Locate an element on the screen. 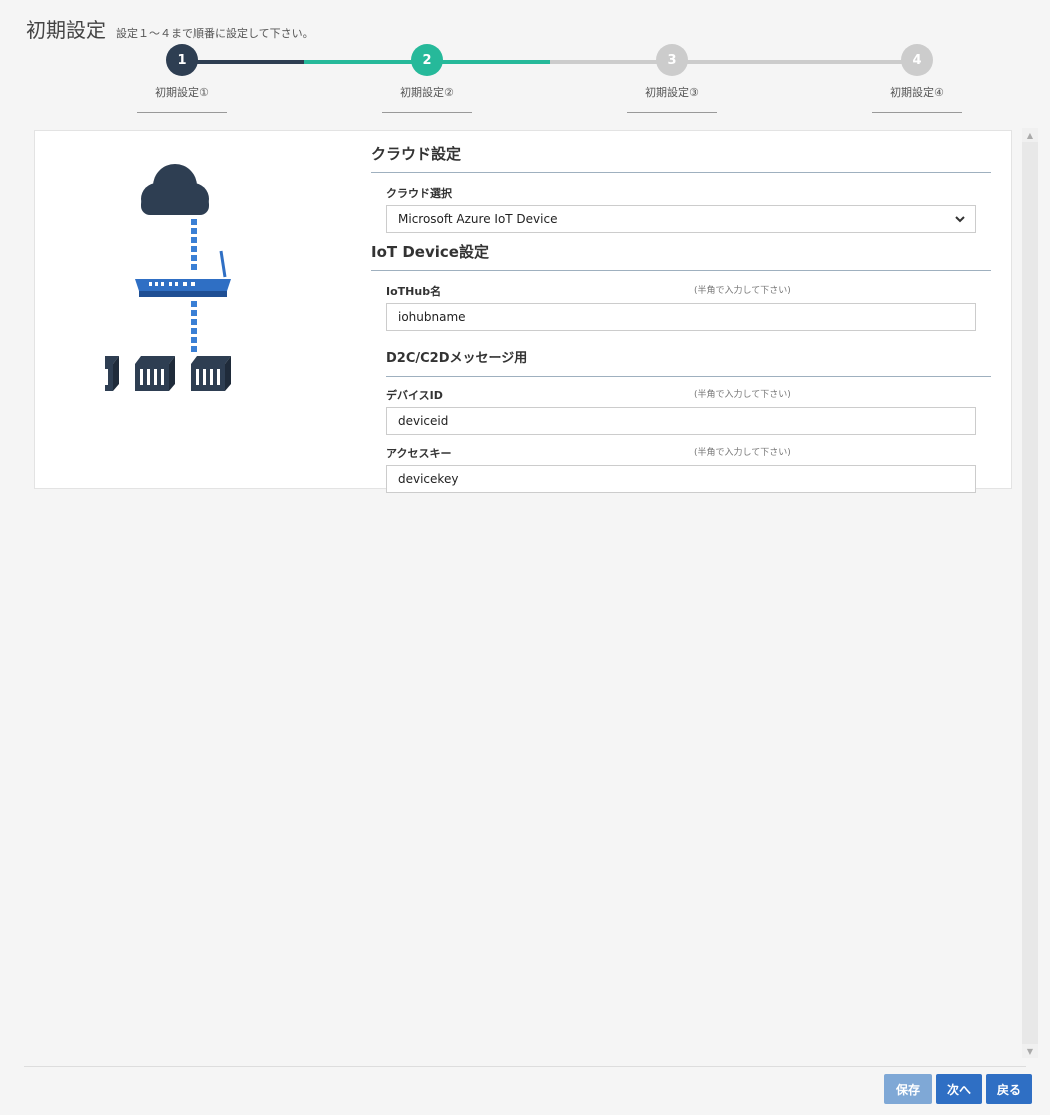 This screenshot has height=1115, width=1050. iothub-hint: (半角で入力して下さい) is located at coordinates (742, 291).